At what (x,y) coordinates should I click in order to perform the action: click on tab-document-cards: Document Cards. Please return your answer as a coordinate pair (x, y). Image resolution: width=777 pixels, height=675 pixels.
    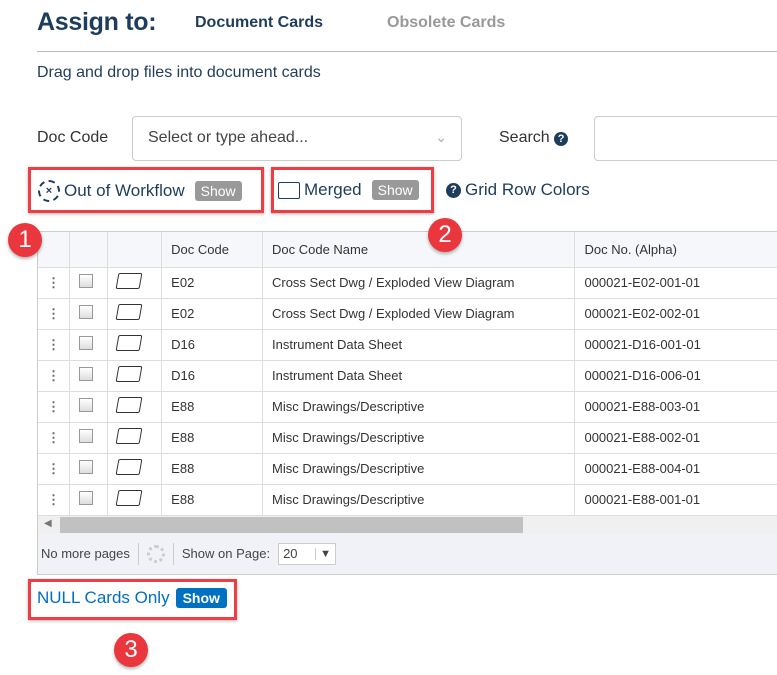
    Looking at the image, I should click on (259, 23).